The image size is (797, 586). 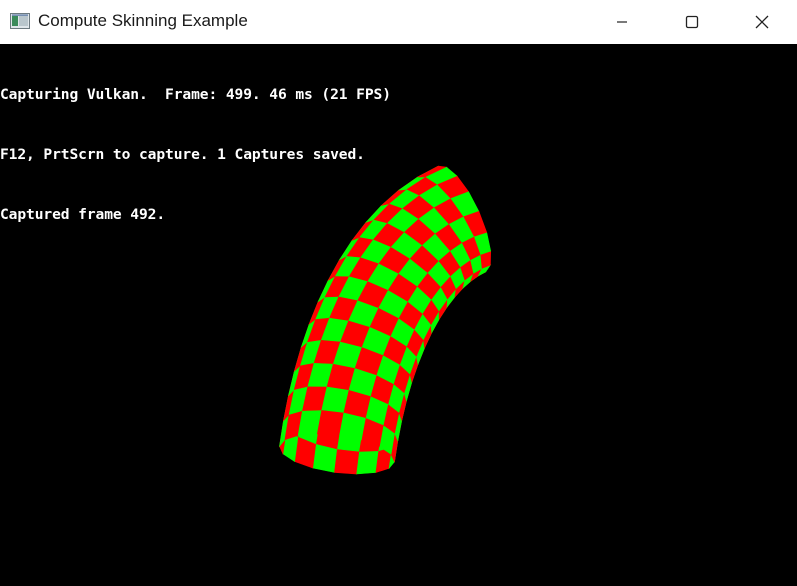 I want to click on maximize-button, so click(x=692, y=22).